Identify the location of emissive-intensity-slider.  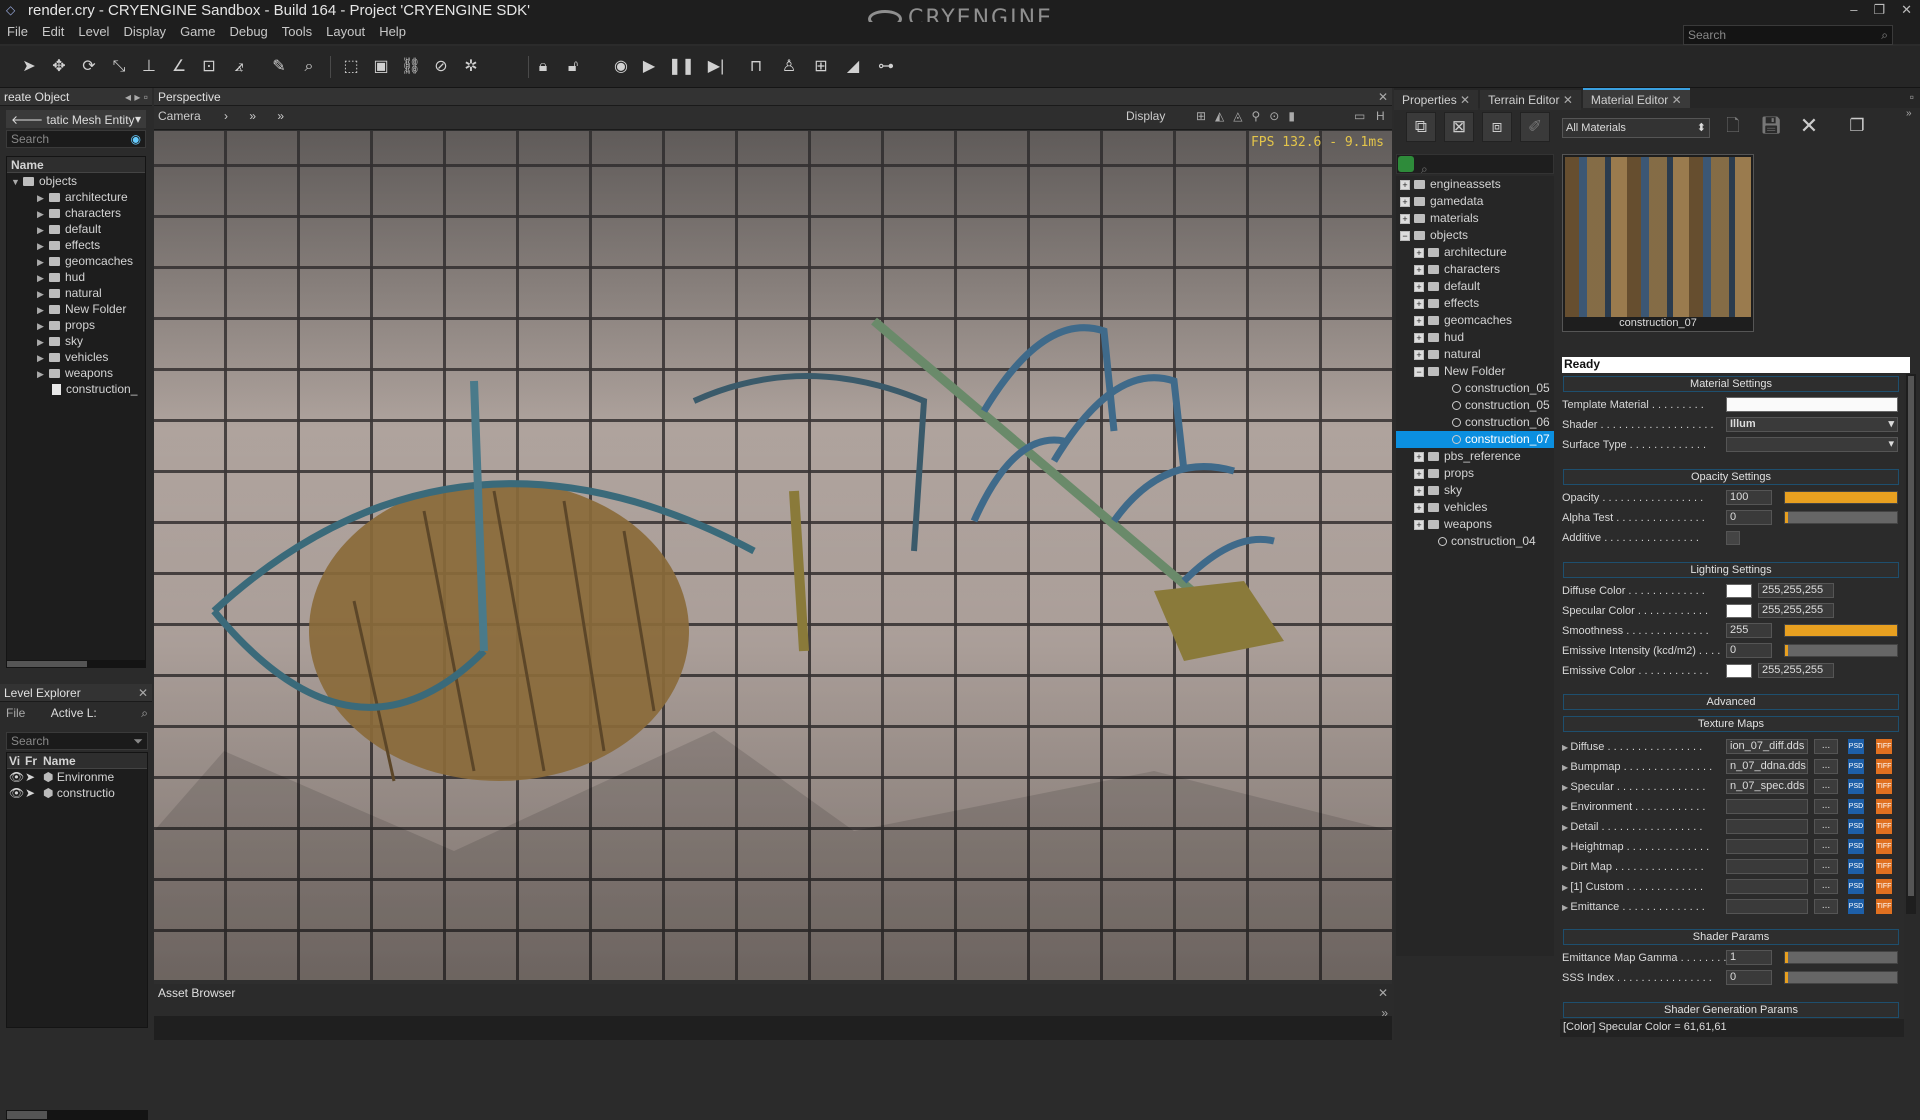
(1841, 650).